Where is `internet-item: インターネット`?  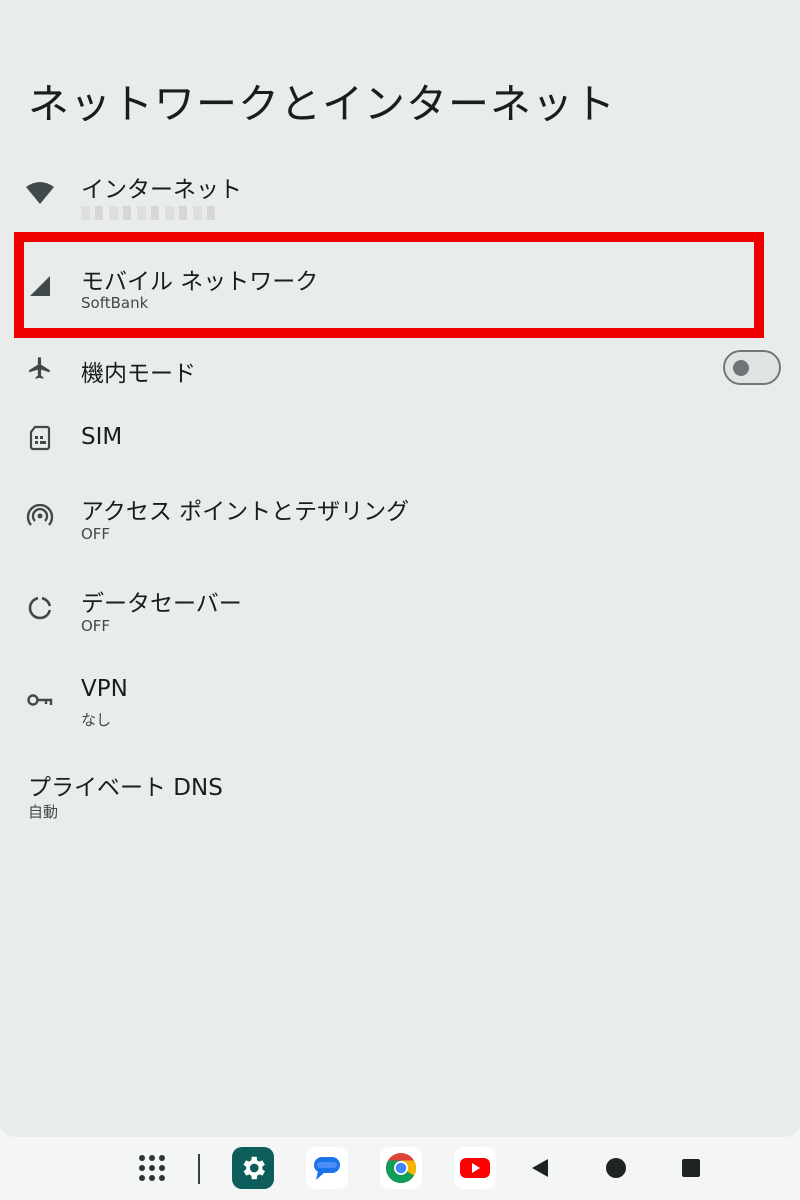 internet-item: インターネット is located at coordinates (400, 198).